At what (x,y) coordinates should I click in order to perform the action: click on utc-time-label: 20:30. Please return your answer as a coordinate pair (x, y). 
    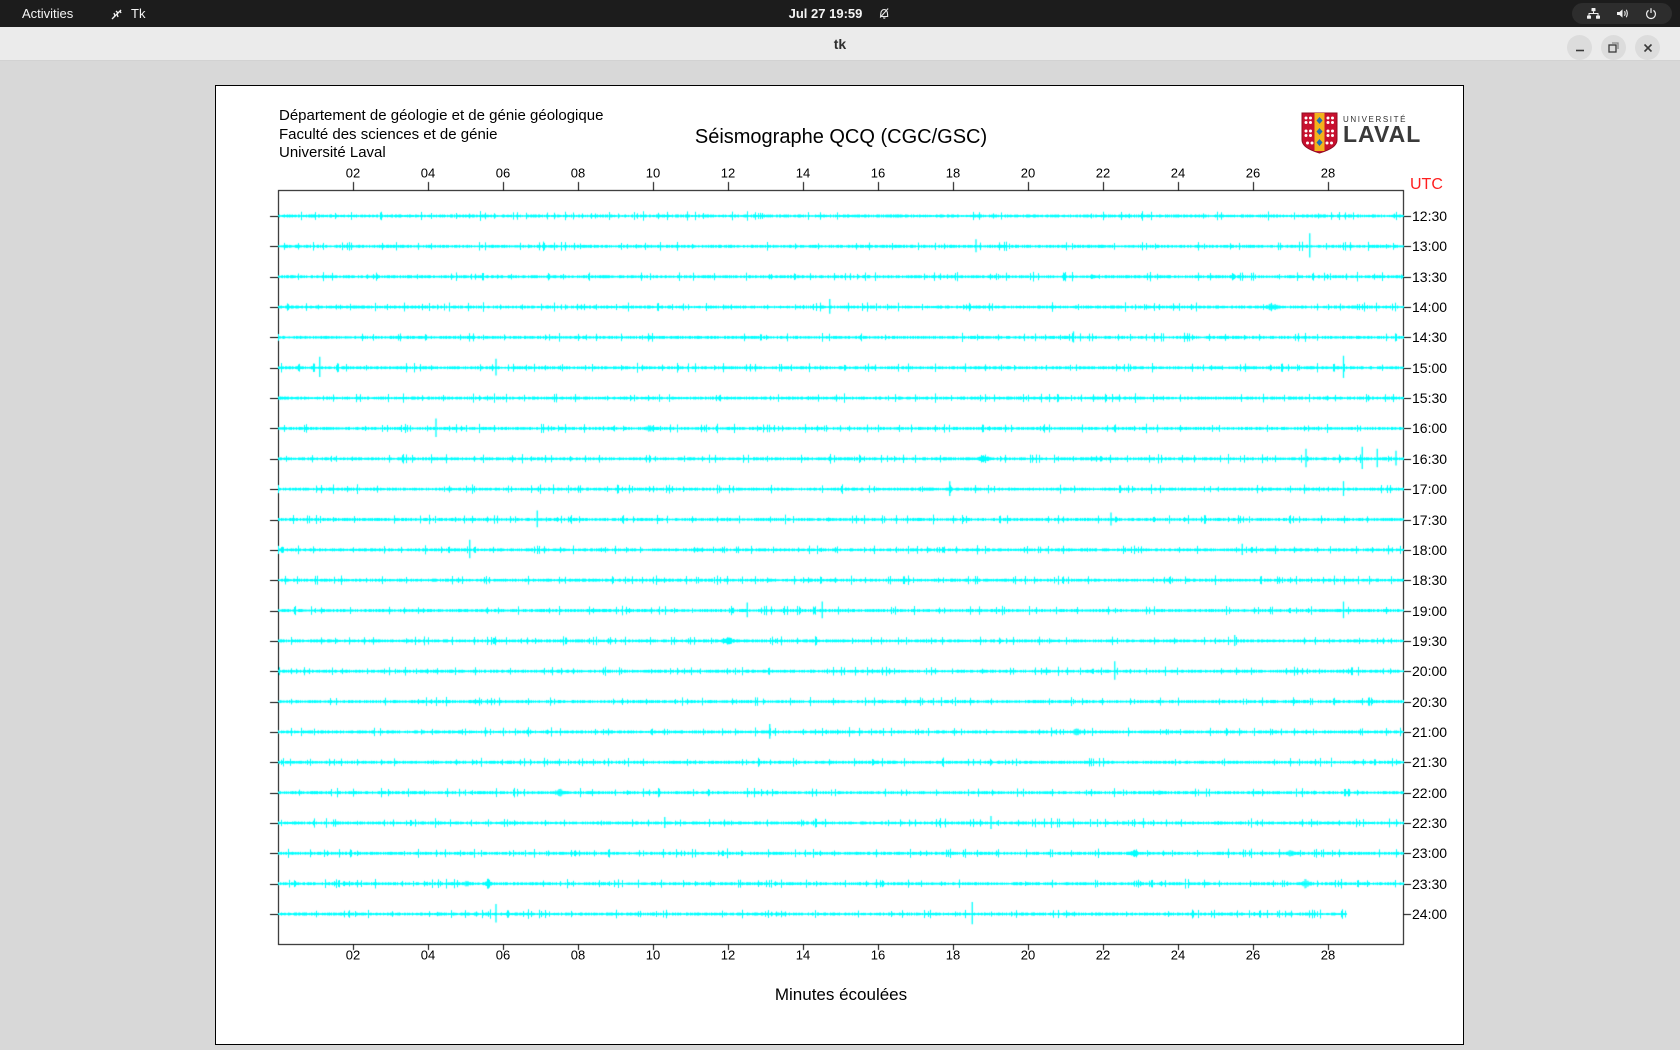
    Looking at the image, I should click on (1430, 701).